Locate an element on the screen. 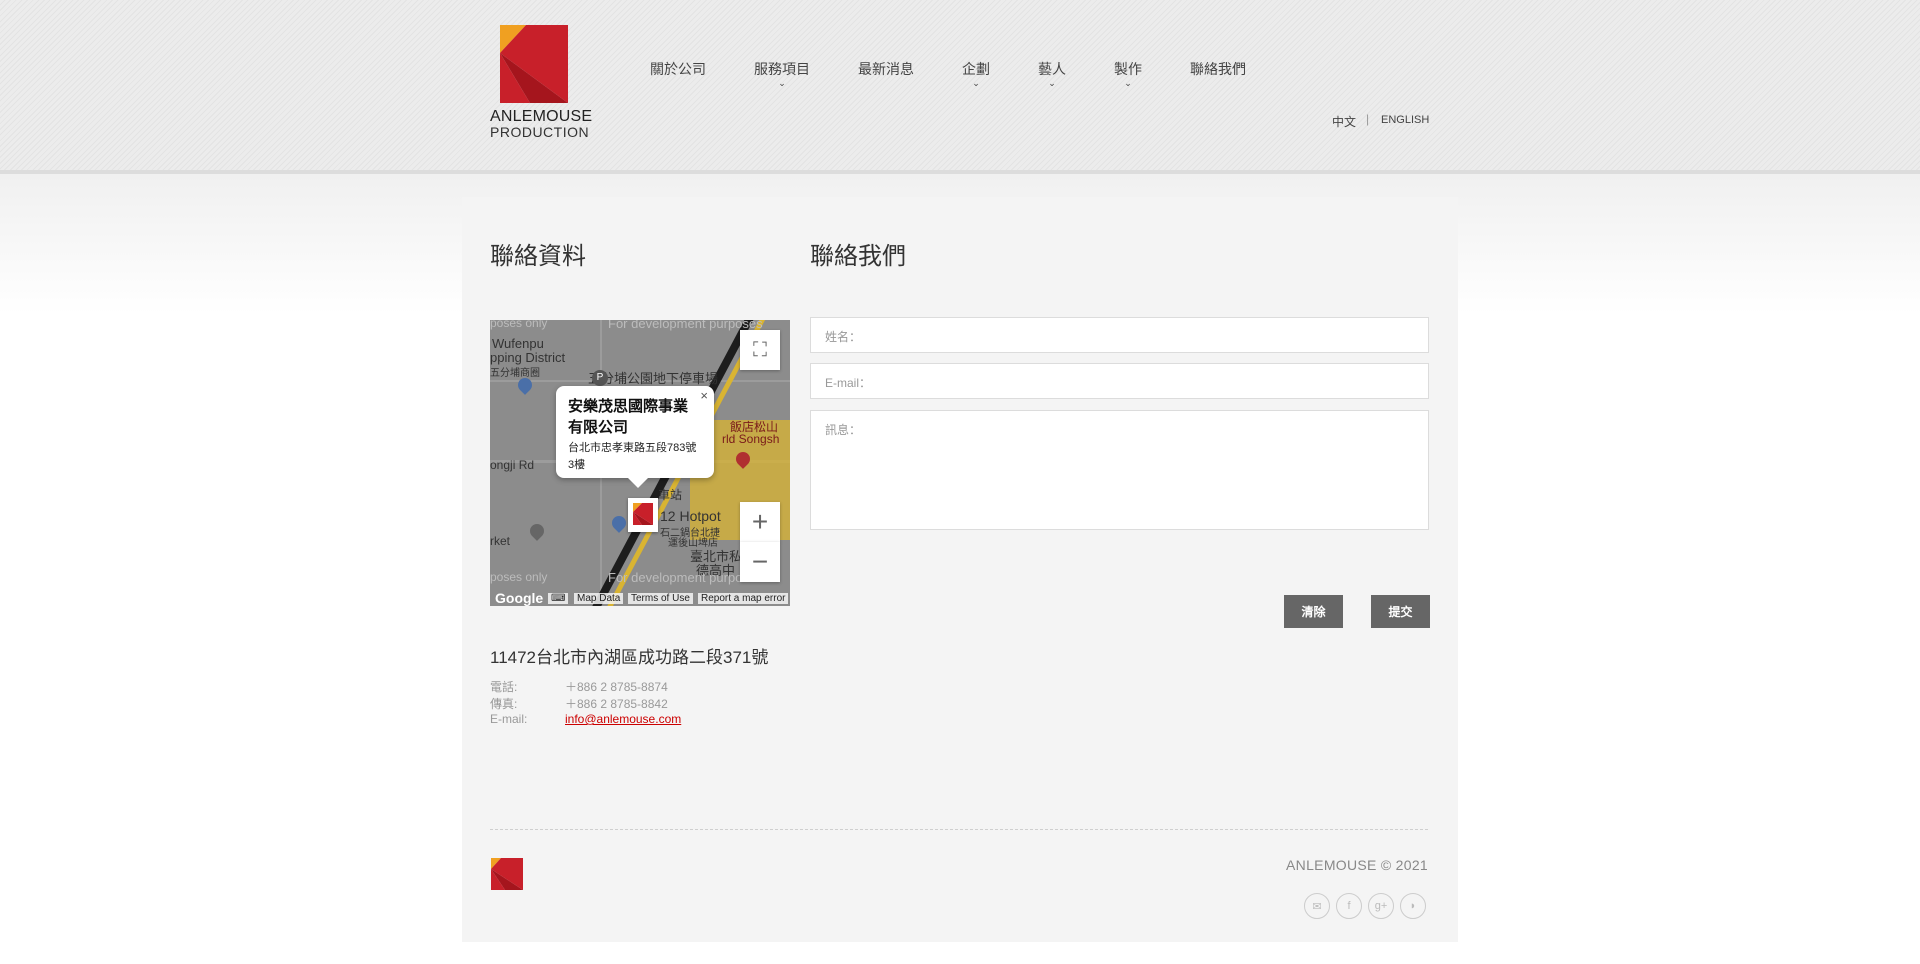 Image resolution: width=1920 pixels, height=964 pixels. nav-label: 製作 is located at coordinates (1128, 69).